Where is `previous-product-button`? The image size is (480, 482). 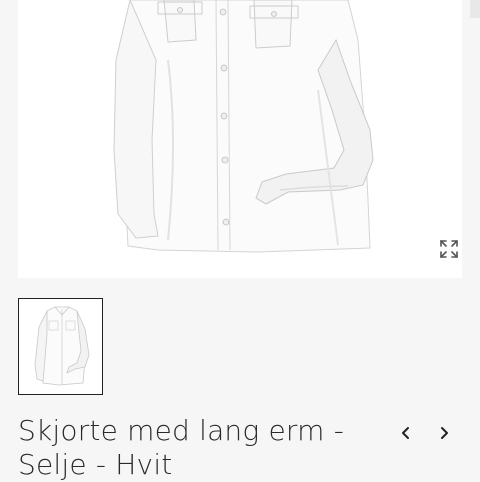
previous-product-button is located at coordinates (406, 433).